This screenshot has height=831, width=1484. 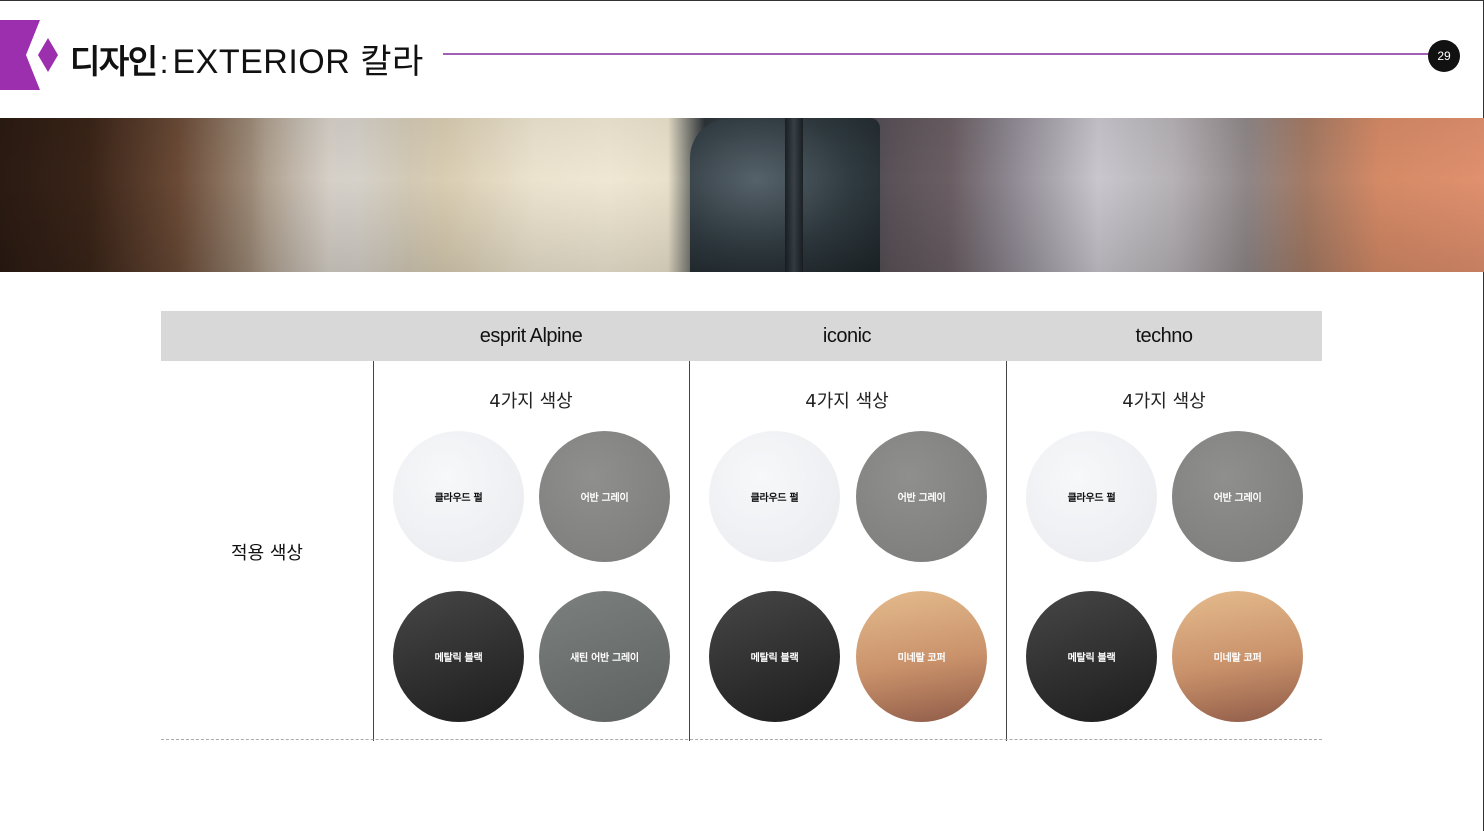 I want to click on page-number-badge: 29, so click(x=1444, y=56).